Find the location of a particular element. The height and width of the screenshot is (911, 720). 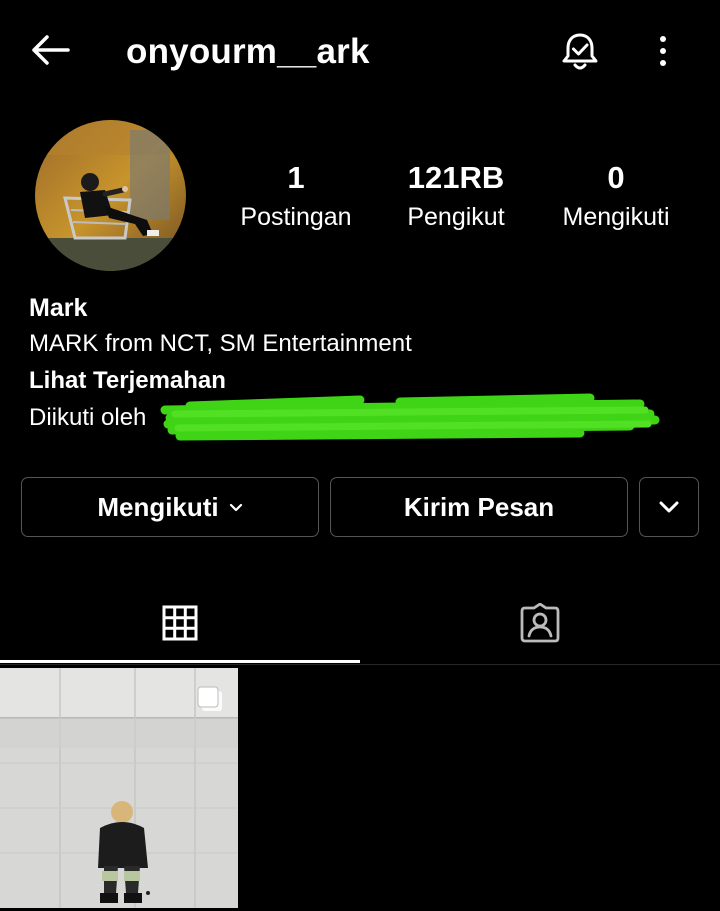

arrow-left-icon is located at coordinates (51, 50).